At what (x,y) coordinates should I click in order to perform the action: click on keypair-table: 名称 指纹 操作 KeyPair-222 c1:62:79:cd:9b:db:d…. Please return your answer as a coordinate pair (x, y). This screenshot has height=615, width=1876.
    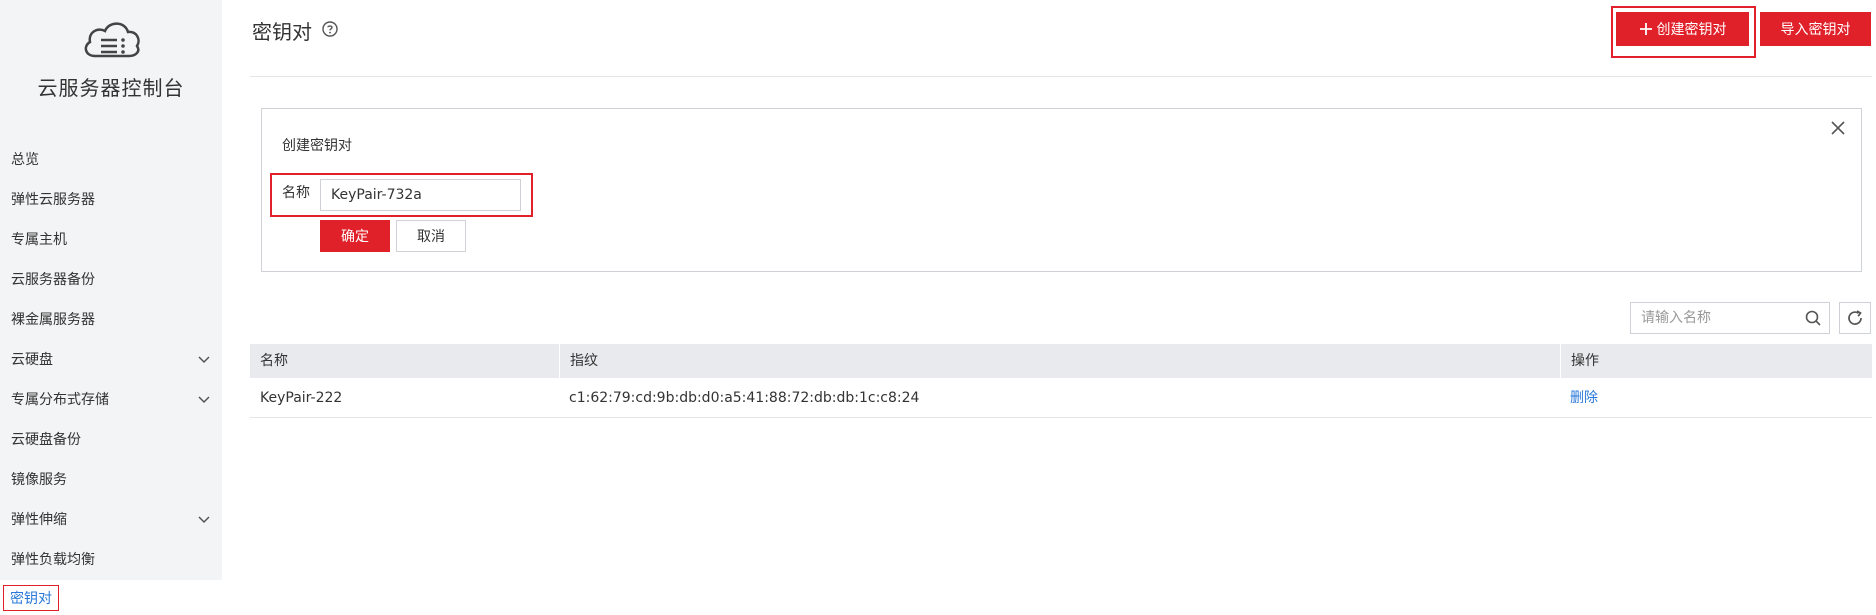
    Looking at the image, I should click on (1061, 381).